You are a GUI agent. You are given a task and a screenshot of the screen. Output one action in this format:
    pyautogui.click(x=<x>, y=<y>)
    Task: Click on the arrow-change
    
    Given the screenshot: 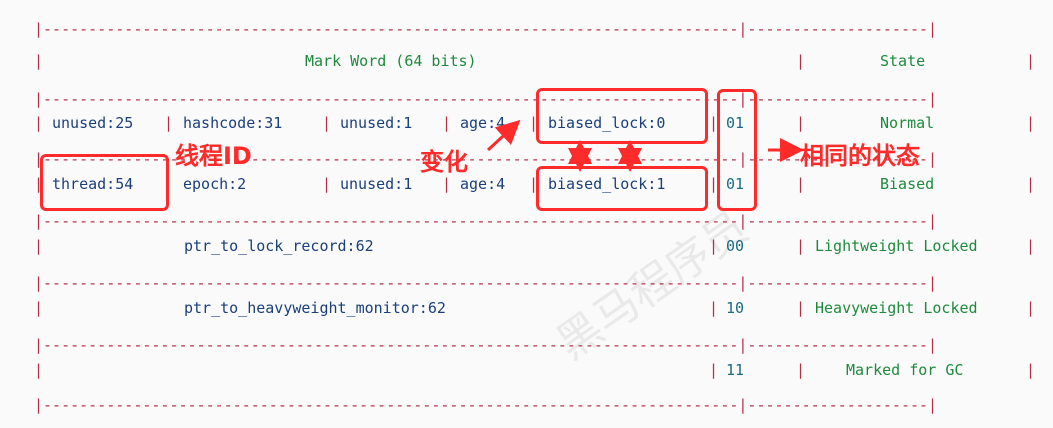 What is the action you would take?
    pyautogui.click(x=503, y=135)
    